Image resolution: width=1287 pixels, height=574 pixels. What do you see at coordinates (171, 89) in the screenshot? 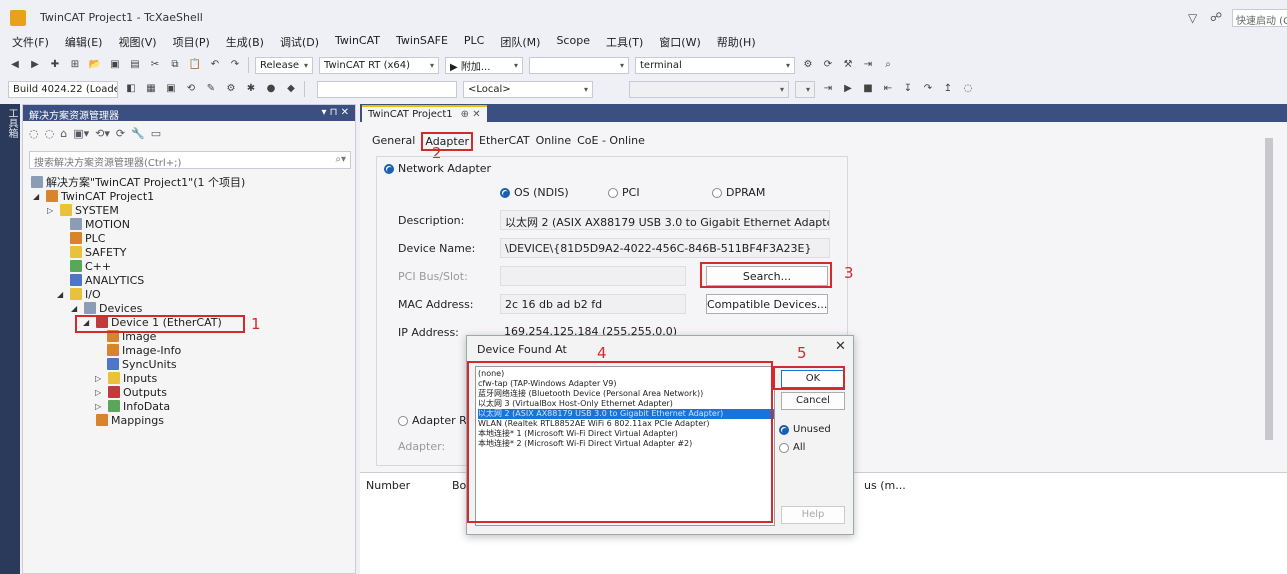
I see `activate-icon: ▣` at bounding box center [171, 89].